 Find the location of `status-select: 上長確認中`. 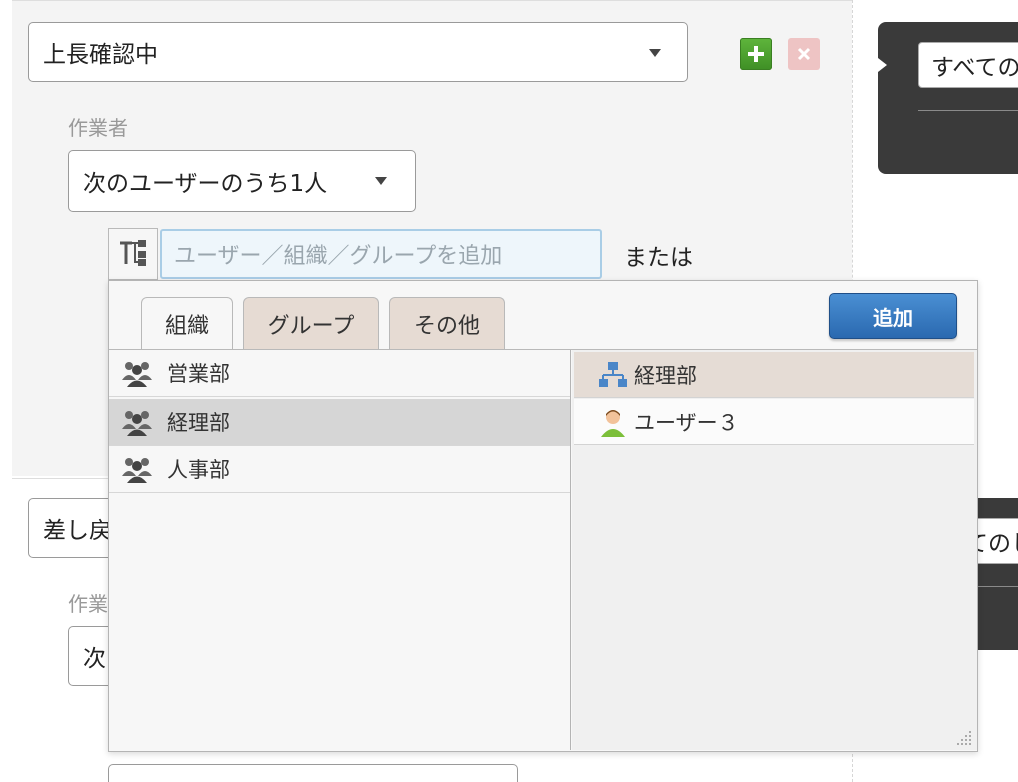

status-select: 上長確認中 is located at coordinates (358, 52).